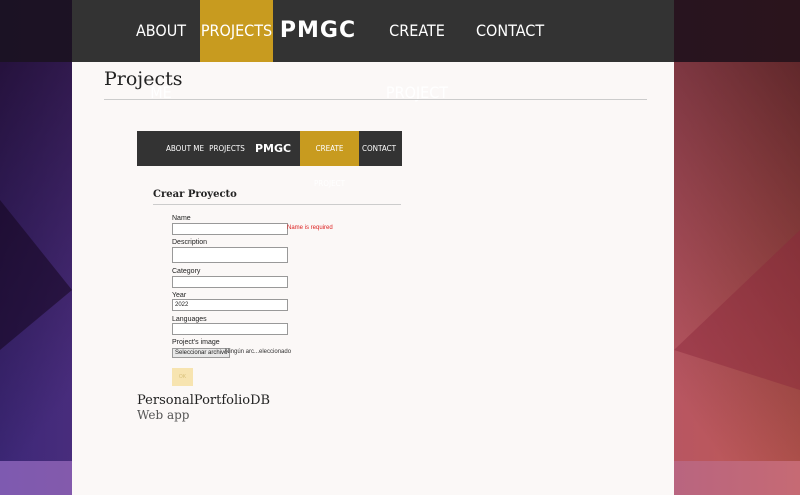  Describe the element at coordinates (204, 400) in the screenshot. I see `project-name: PersonalPortfolioDB` at that location.